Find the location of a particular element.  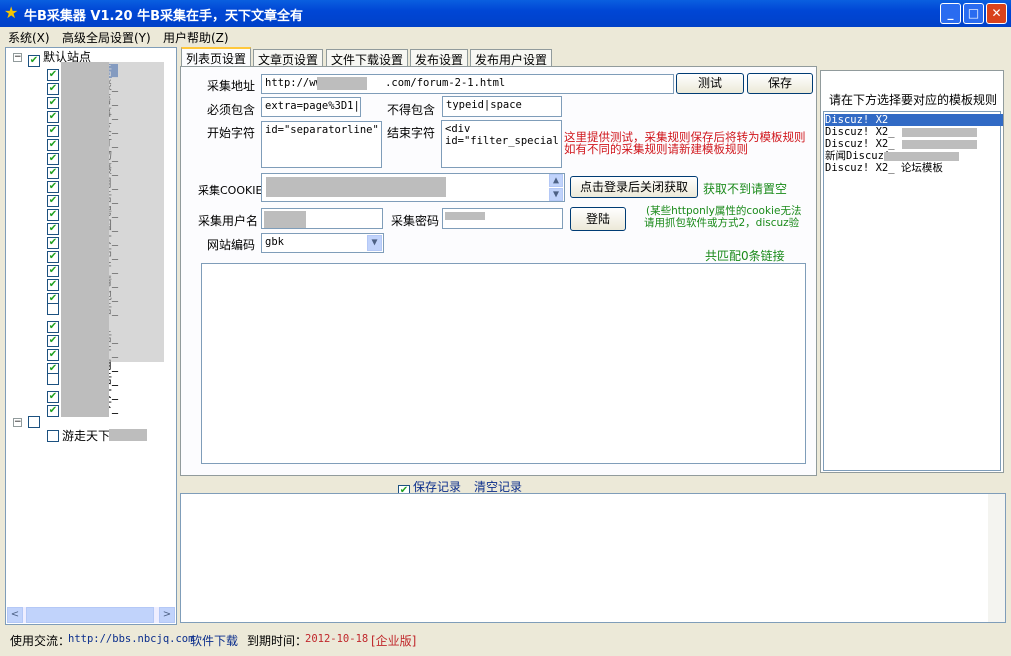

scroll-down-icon: ▼ is located at coordinates (556, 194).